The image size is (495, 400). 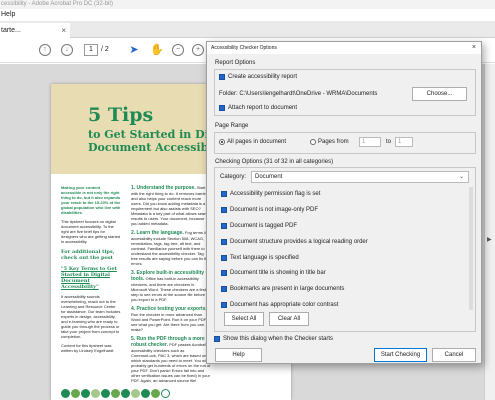 What do you see at coordinates (88, 255) in the screenshot?
I see `doc-more-heading: For additional tips, check out the post` at bounding box center [88, 255].